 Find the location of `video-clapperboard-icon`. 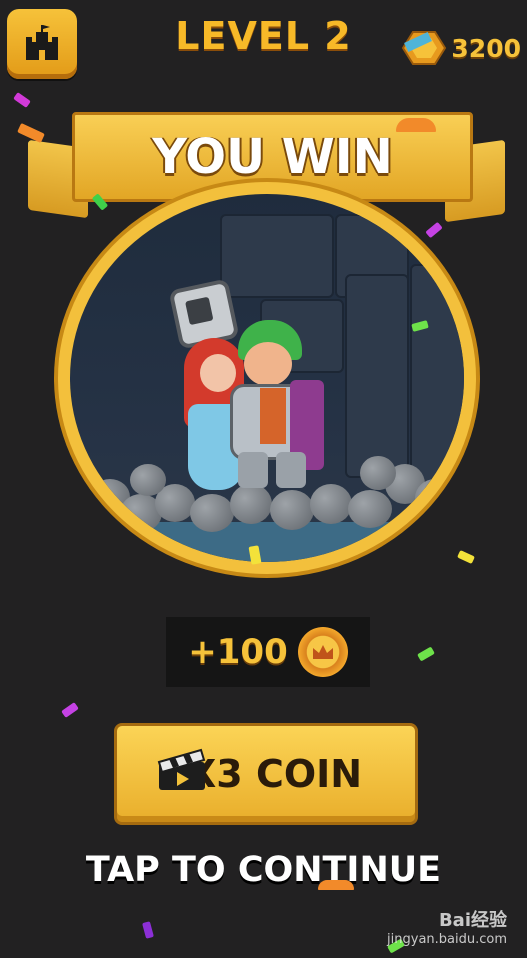

video-clapperboard-icon is located at coordinates (181, 769).